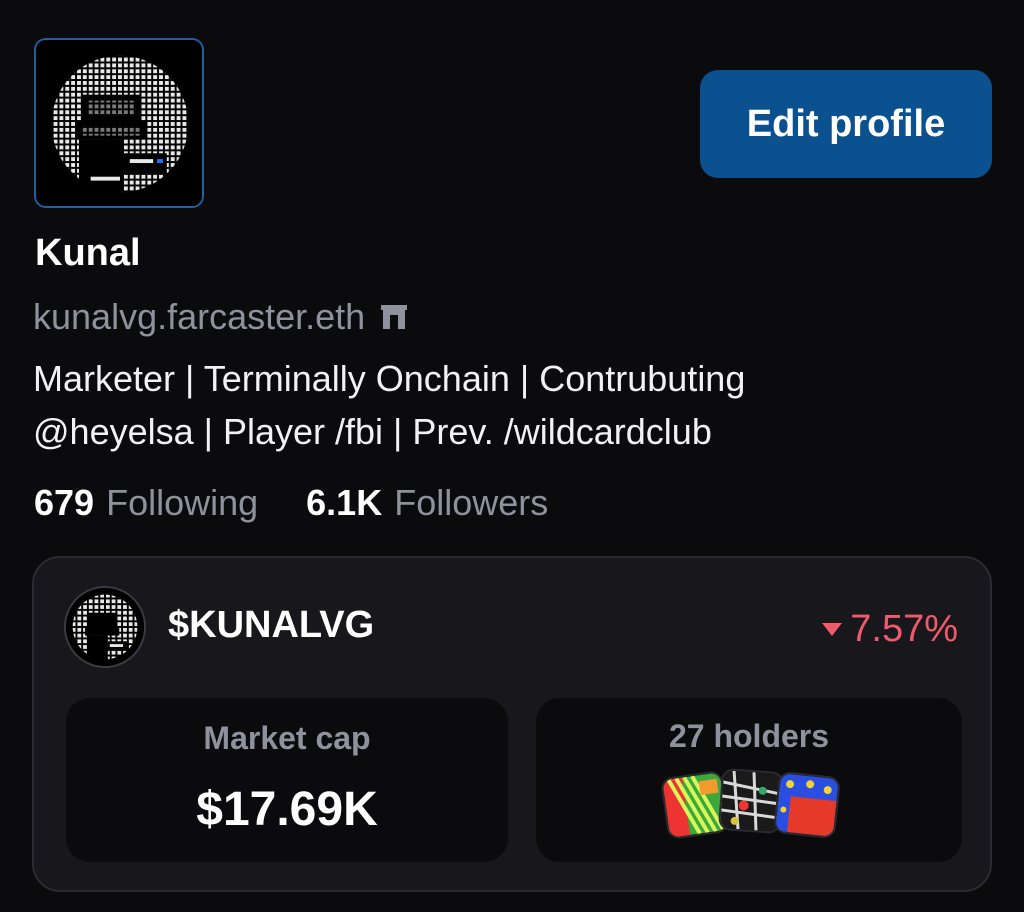  I want to click on username-row: kunalvg.farcaster.eth, so click(221, 317).